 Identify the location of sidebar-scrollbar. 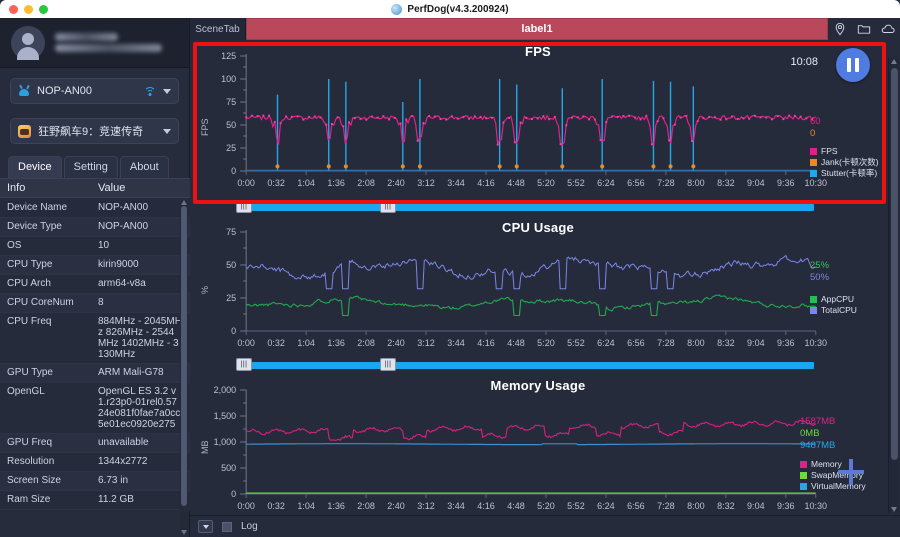
(184, 367).